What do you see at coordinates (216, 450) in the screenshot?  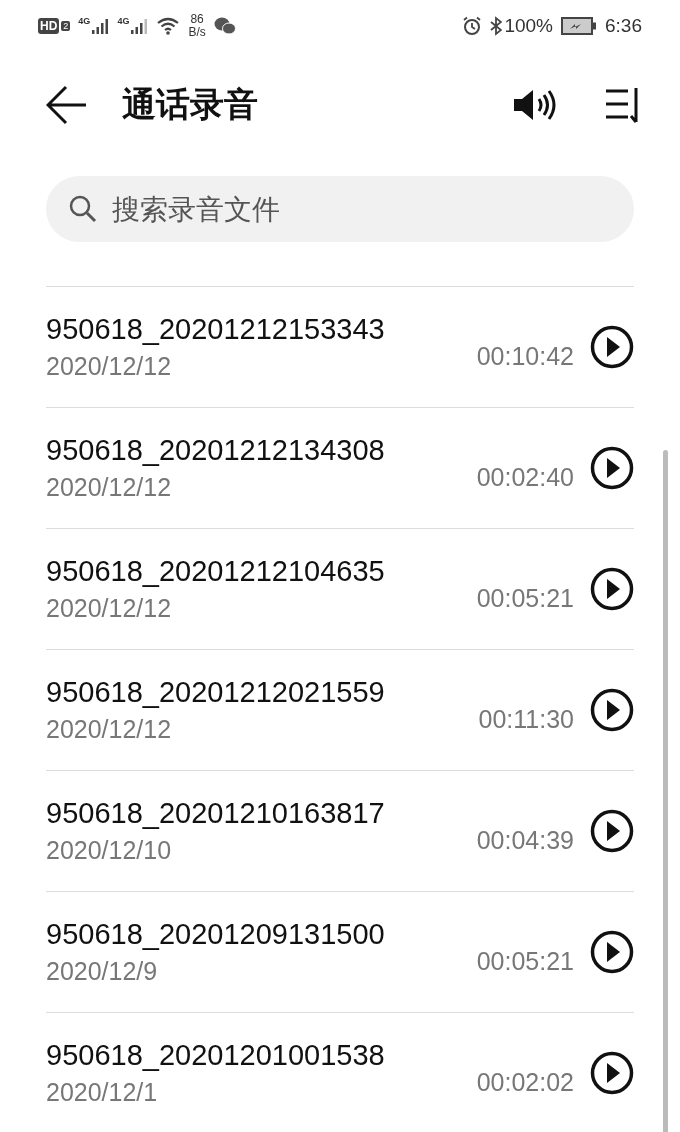 I see `recording-name: 950618_20201212134308` at bounding box center [216, 450].